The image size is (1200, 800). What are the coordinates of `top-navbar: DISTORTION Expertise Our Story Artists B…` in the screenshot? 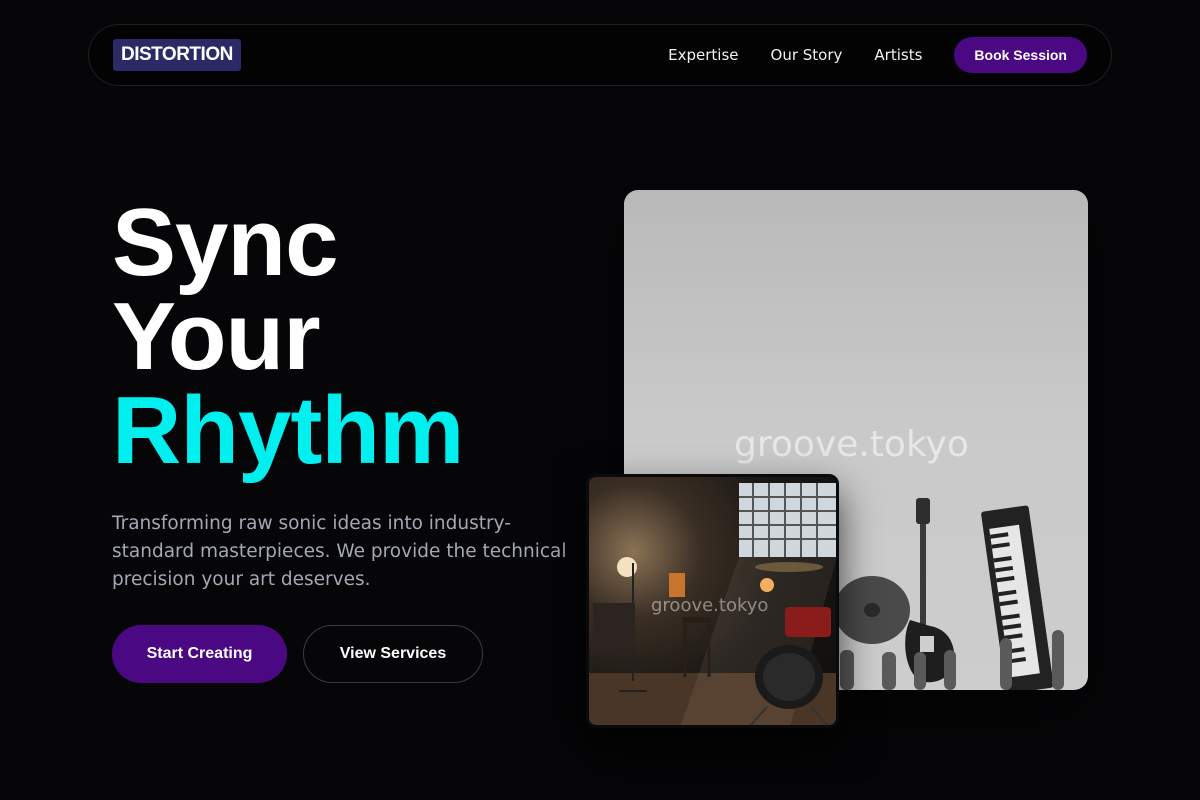 It's located at (600, 55).